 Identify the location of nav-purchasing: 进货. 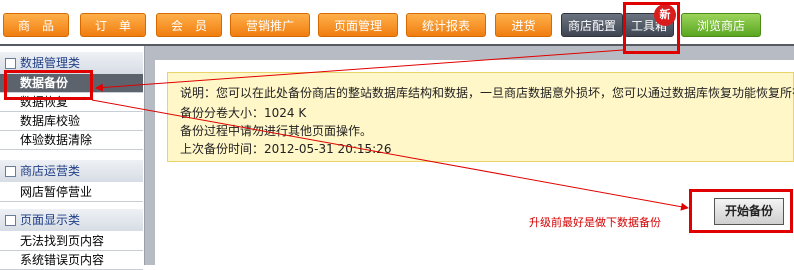
(523, 25).